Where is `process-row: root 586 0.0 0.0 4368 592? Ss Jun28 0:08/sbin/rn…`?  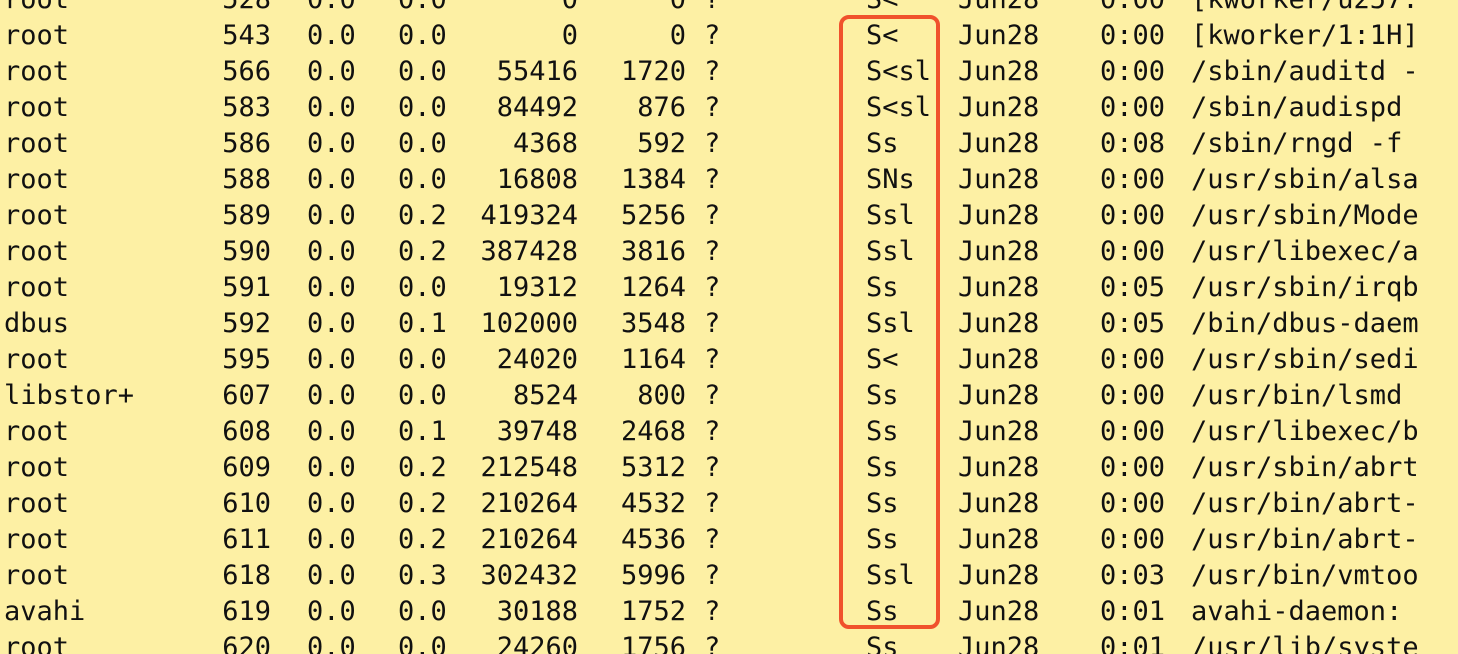
process-row: root 586 0.0 0.0 4368 592? Ss Jun28 0:08/sbin/rn… is located at coordinates (729, 144).